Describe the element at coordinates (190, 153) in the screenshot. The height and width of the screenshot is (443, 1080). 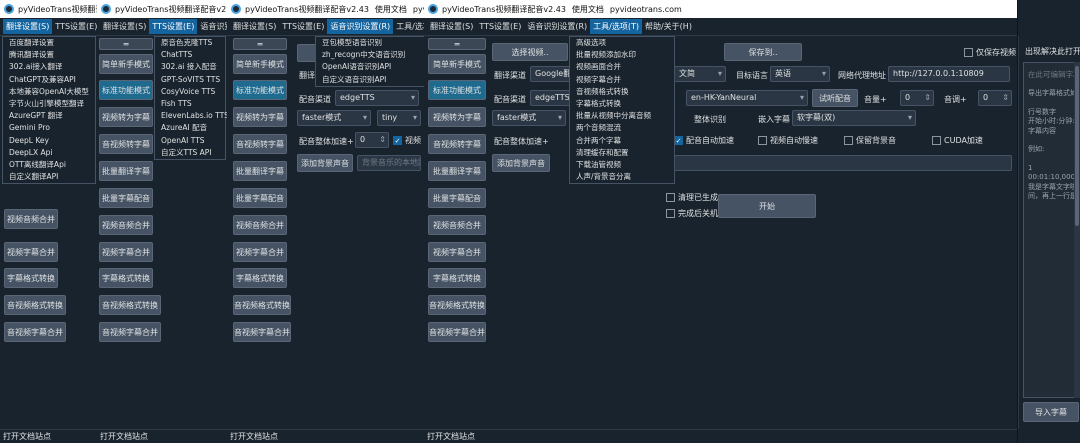
I see `menu-item-custom-tts: 自定义TTS API` at that location.